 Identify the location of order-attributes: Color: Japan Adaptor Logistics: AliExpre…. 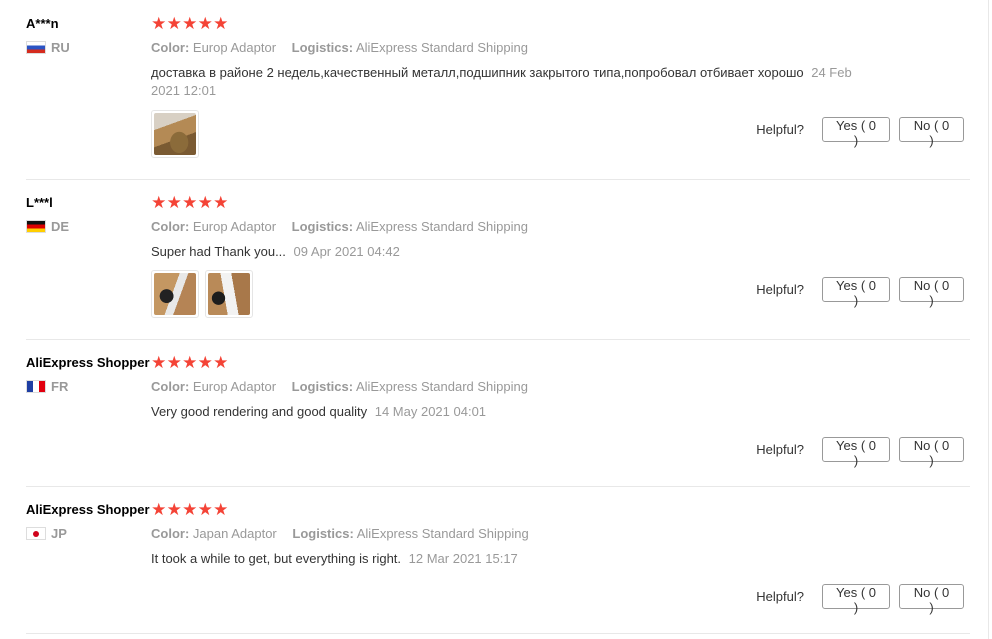
(340, 533).